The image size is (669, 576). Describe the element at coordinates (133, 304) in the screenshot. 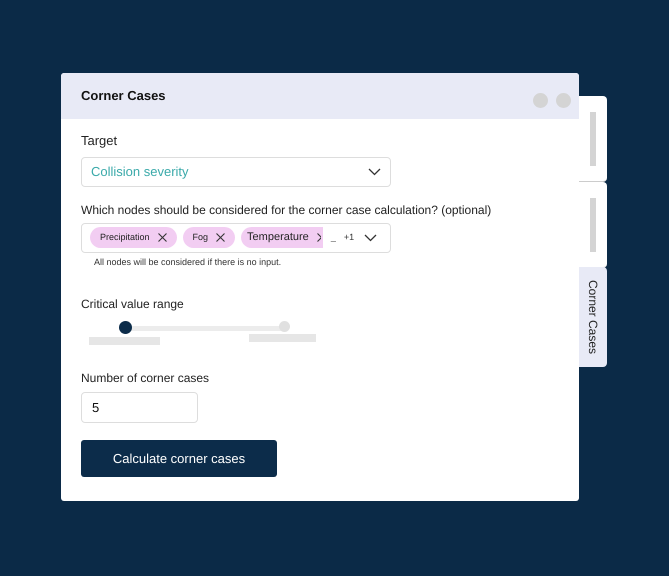

I see `field-label: Critical value range` at that location.